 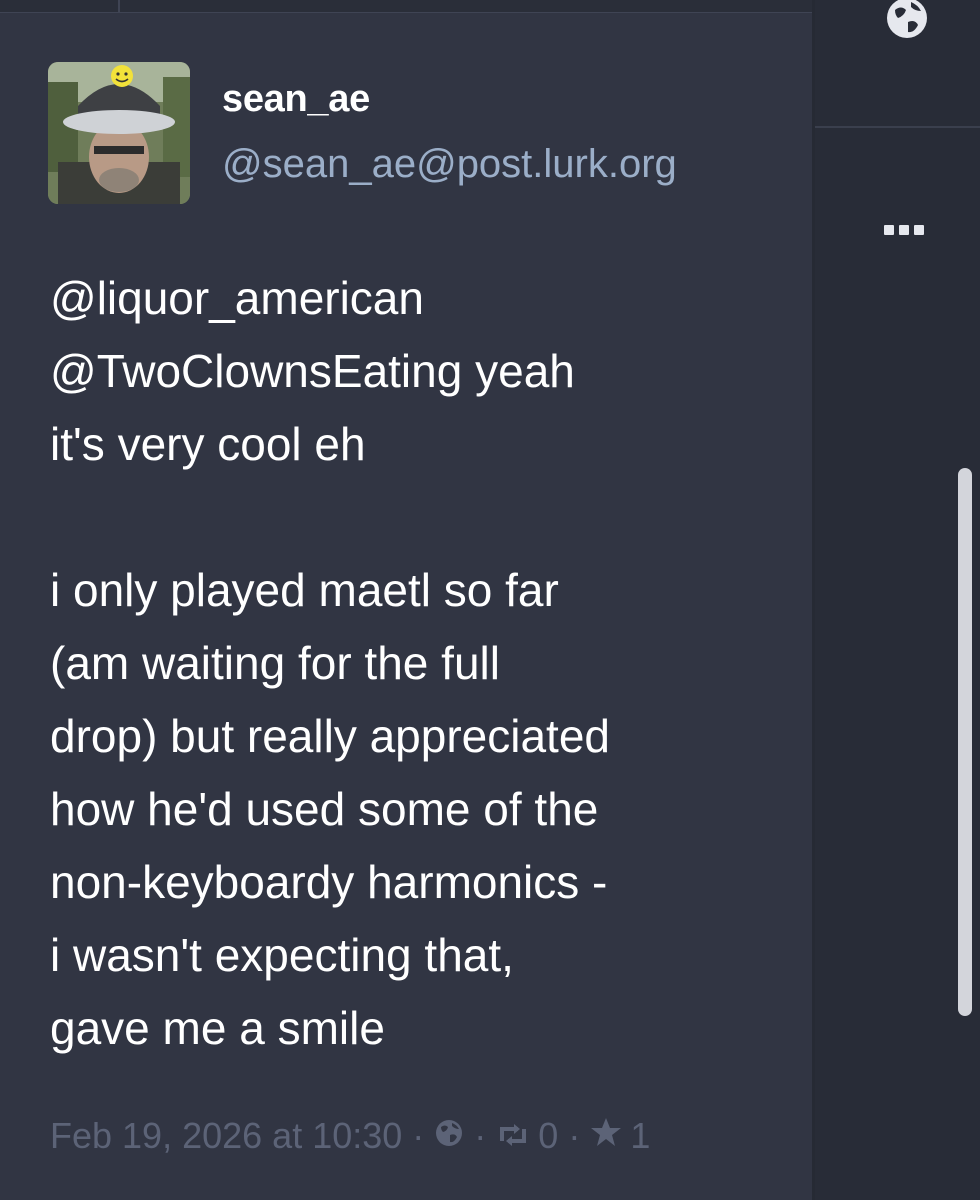 What do you see at coordinates (606, 1136) in the screenshot?
I see `star-icon` at bounding box center [606, 1136].